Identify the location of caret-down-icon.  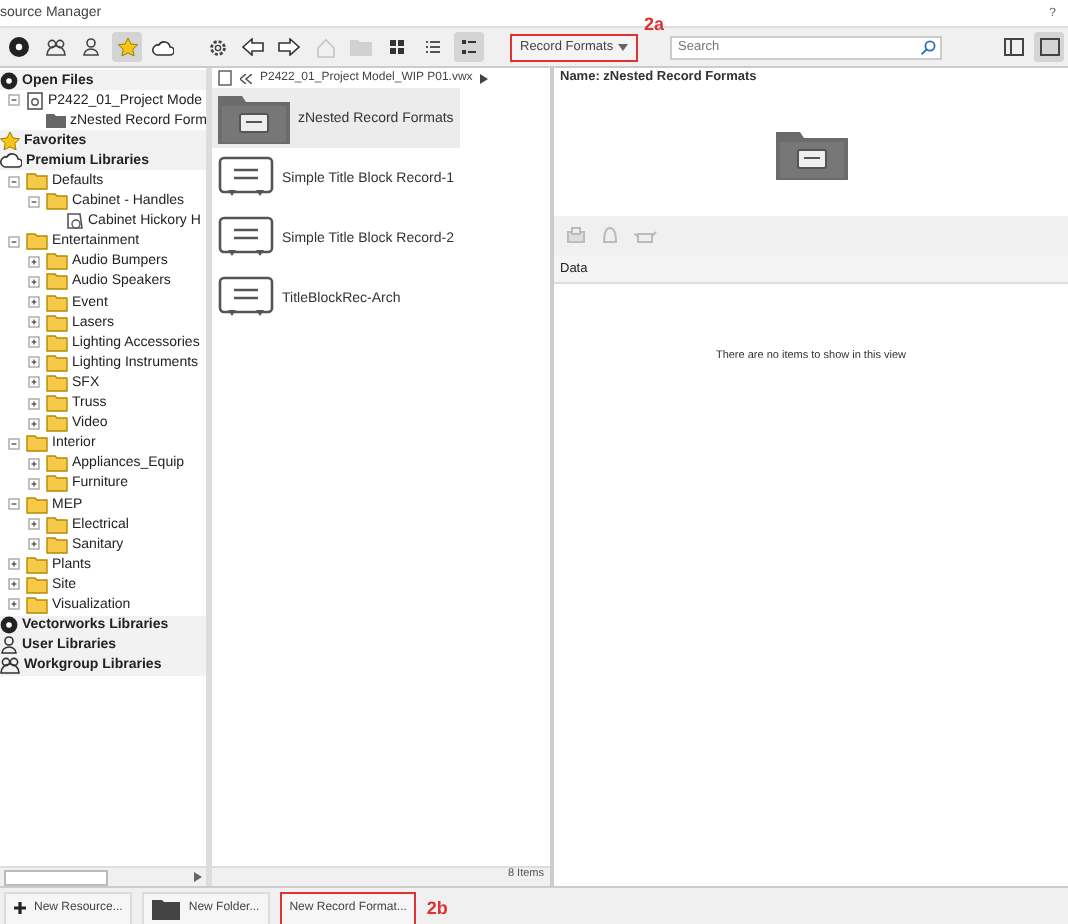
(623, 47).